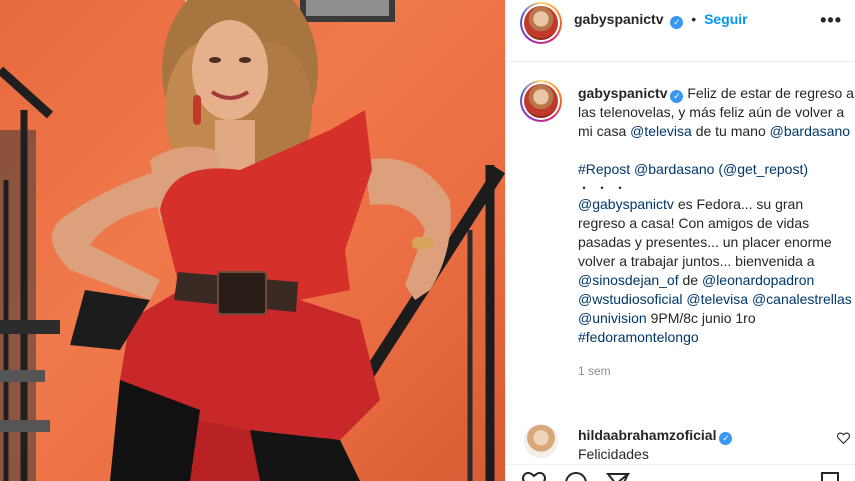 Image resolution: width=855 pixels, height=481 pixels. What do you see at coordinates (674, 169) in the screenshot?
I see `mention-bardasano-repost: @bardasano` at bounding box center [674, 169].